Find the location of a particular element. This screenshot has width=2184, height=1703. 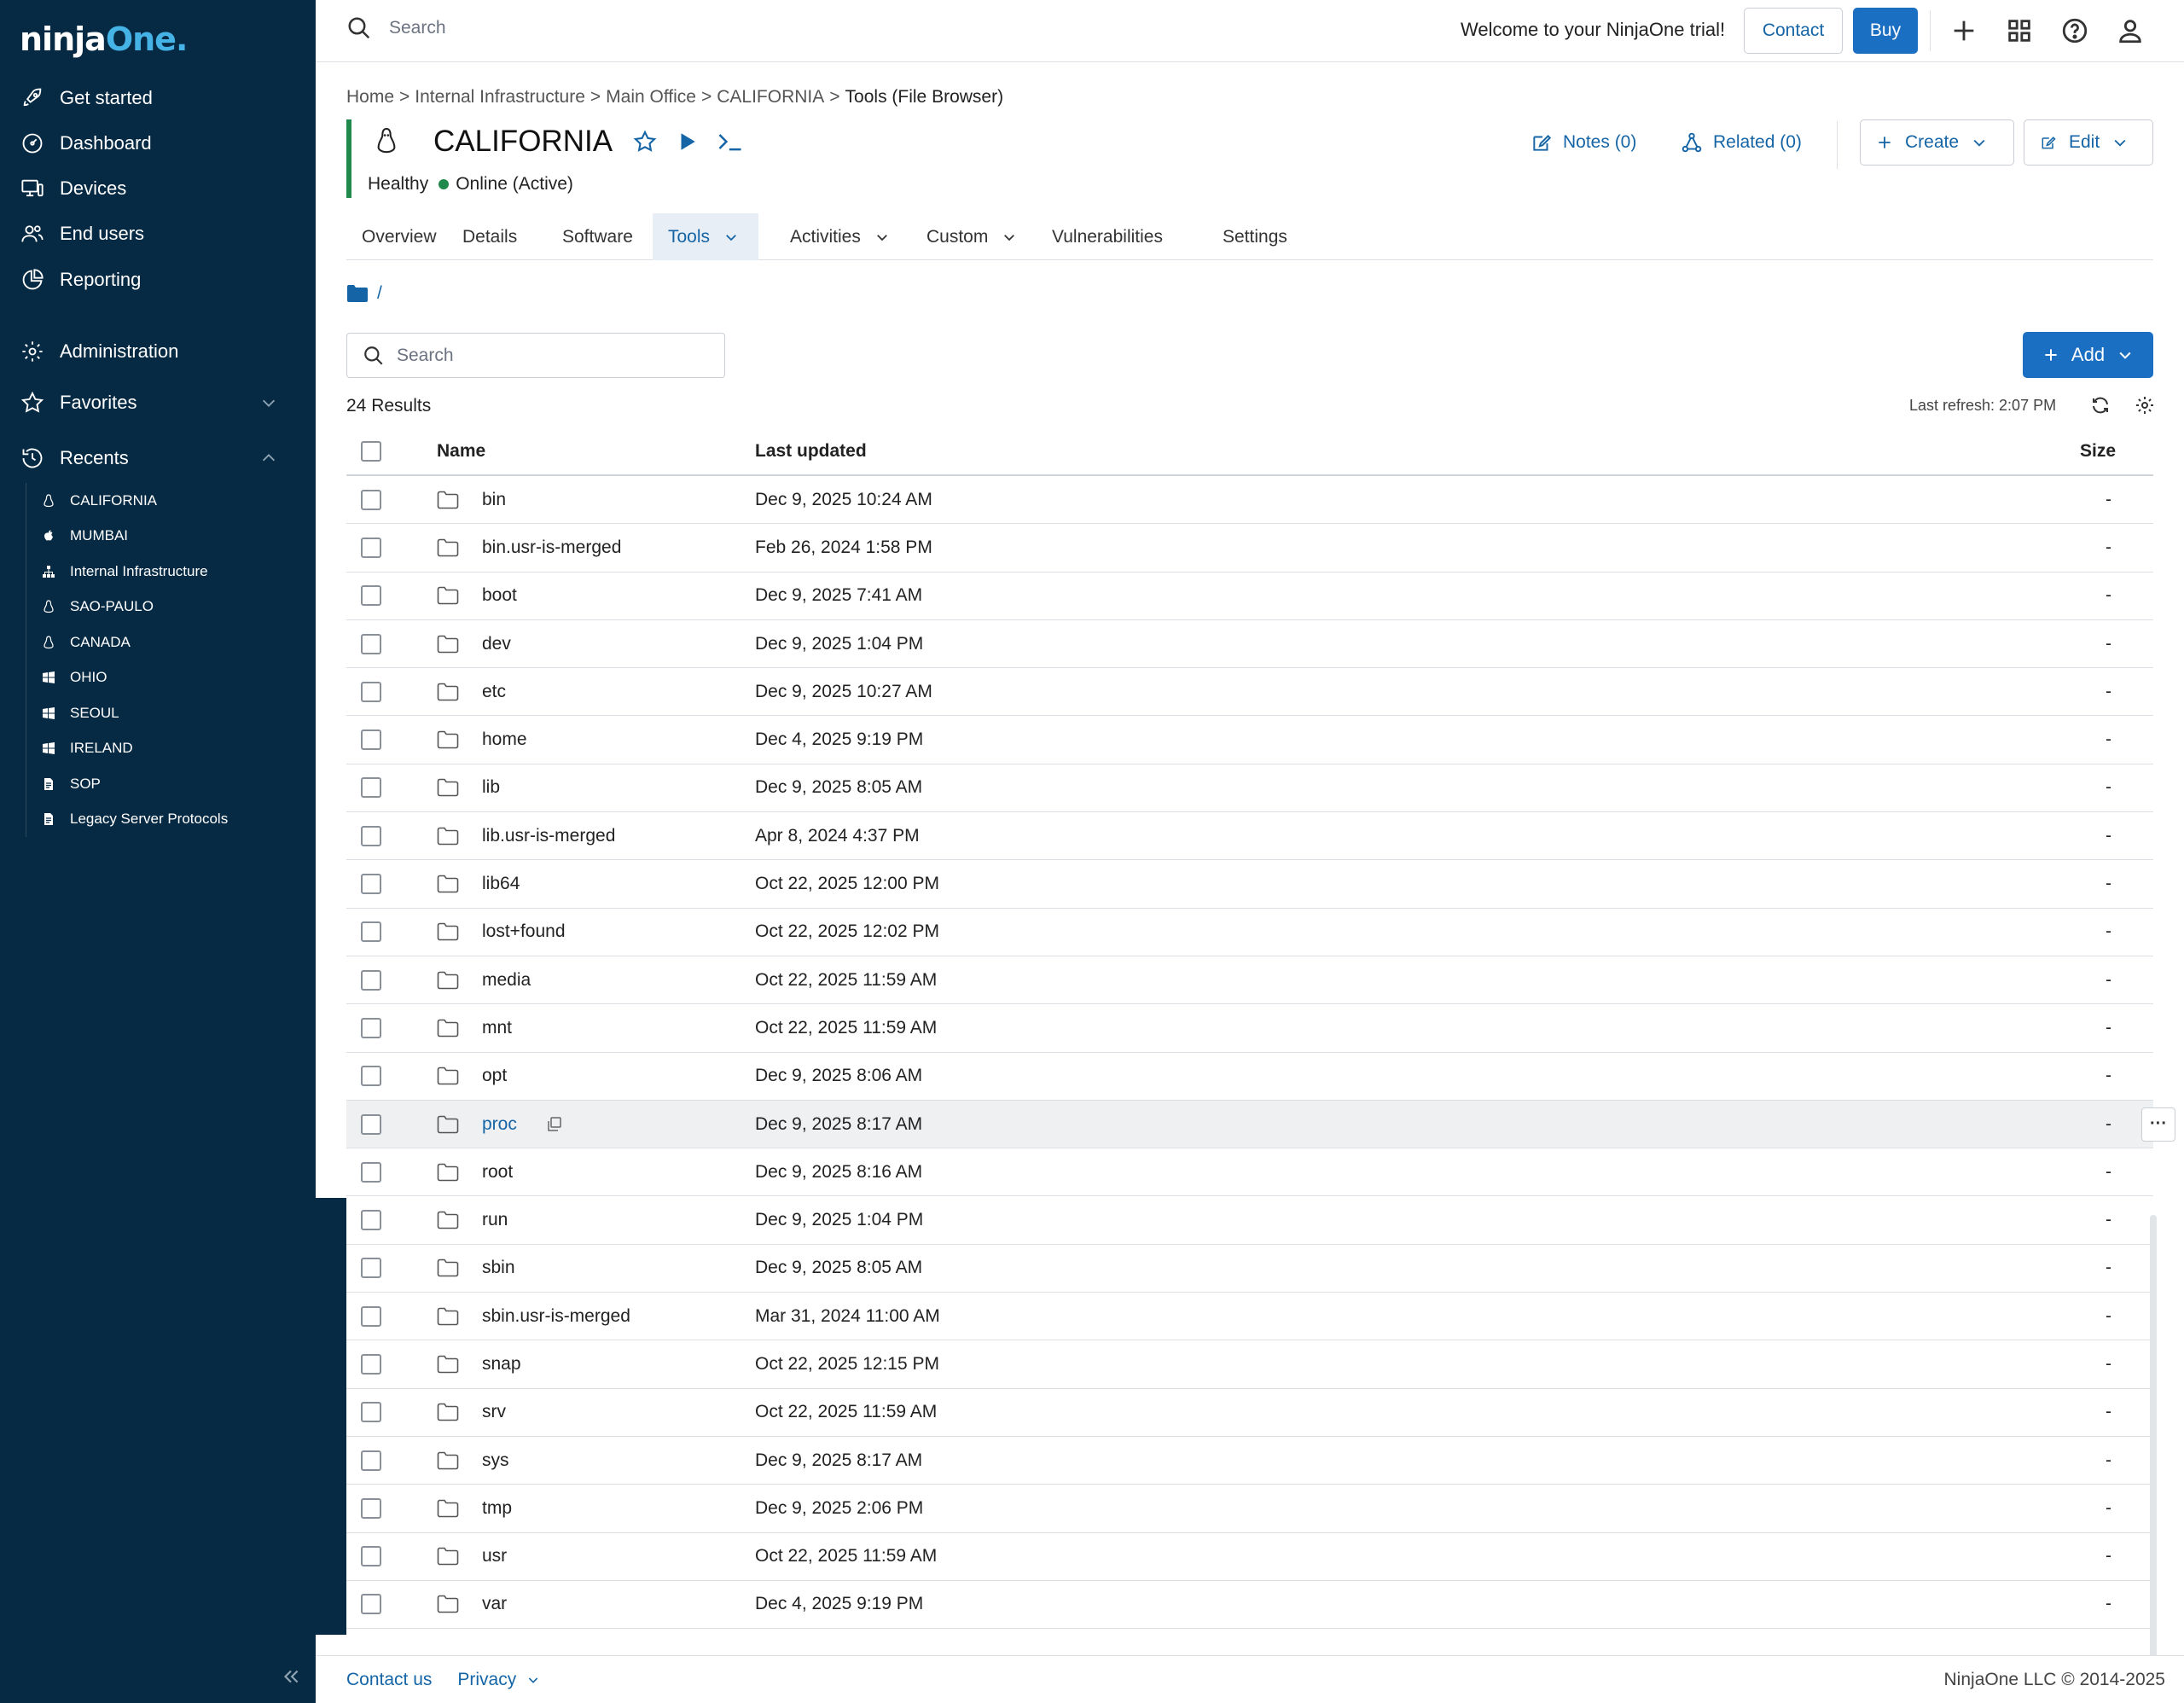

table-row: run Dec 9, 2025 1:04 PM - is located at coordinates (1250, 1220).